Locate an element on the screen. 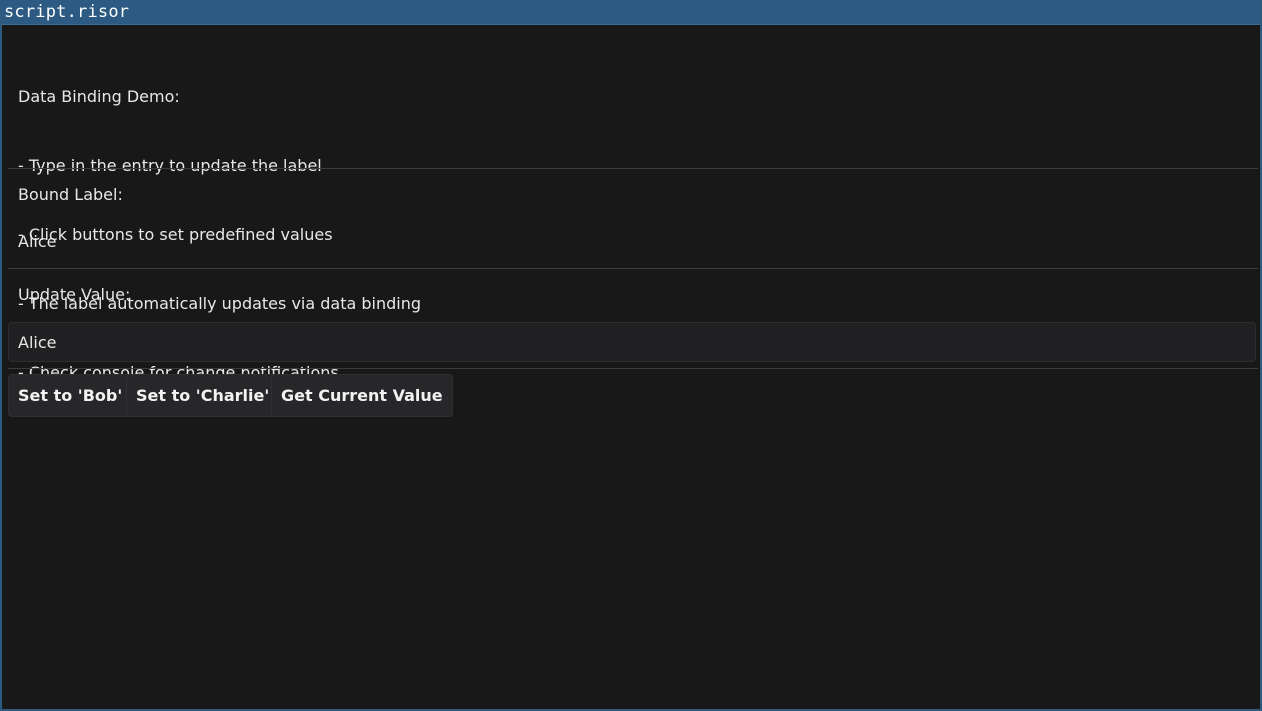  set-charlie-button: Set to 'Charlie' is located at coordinates (203, 395).